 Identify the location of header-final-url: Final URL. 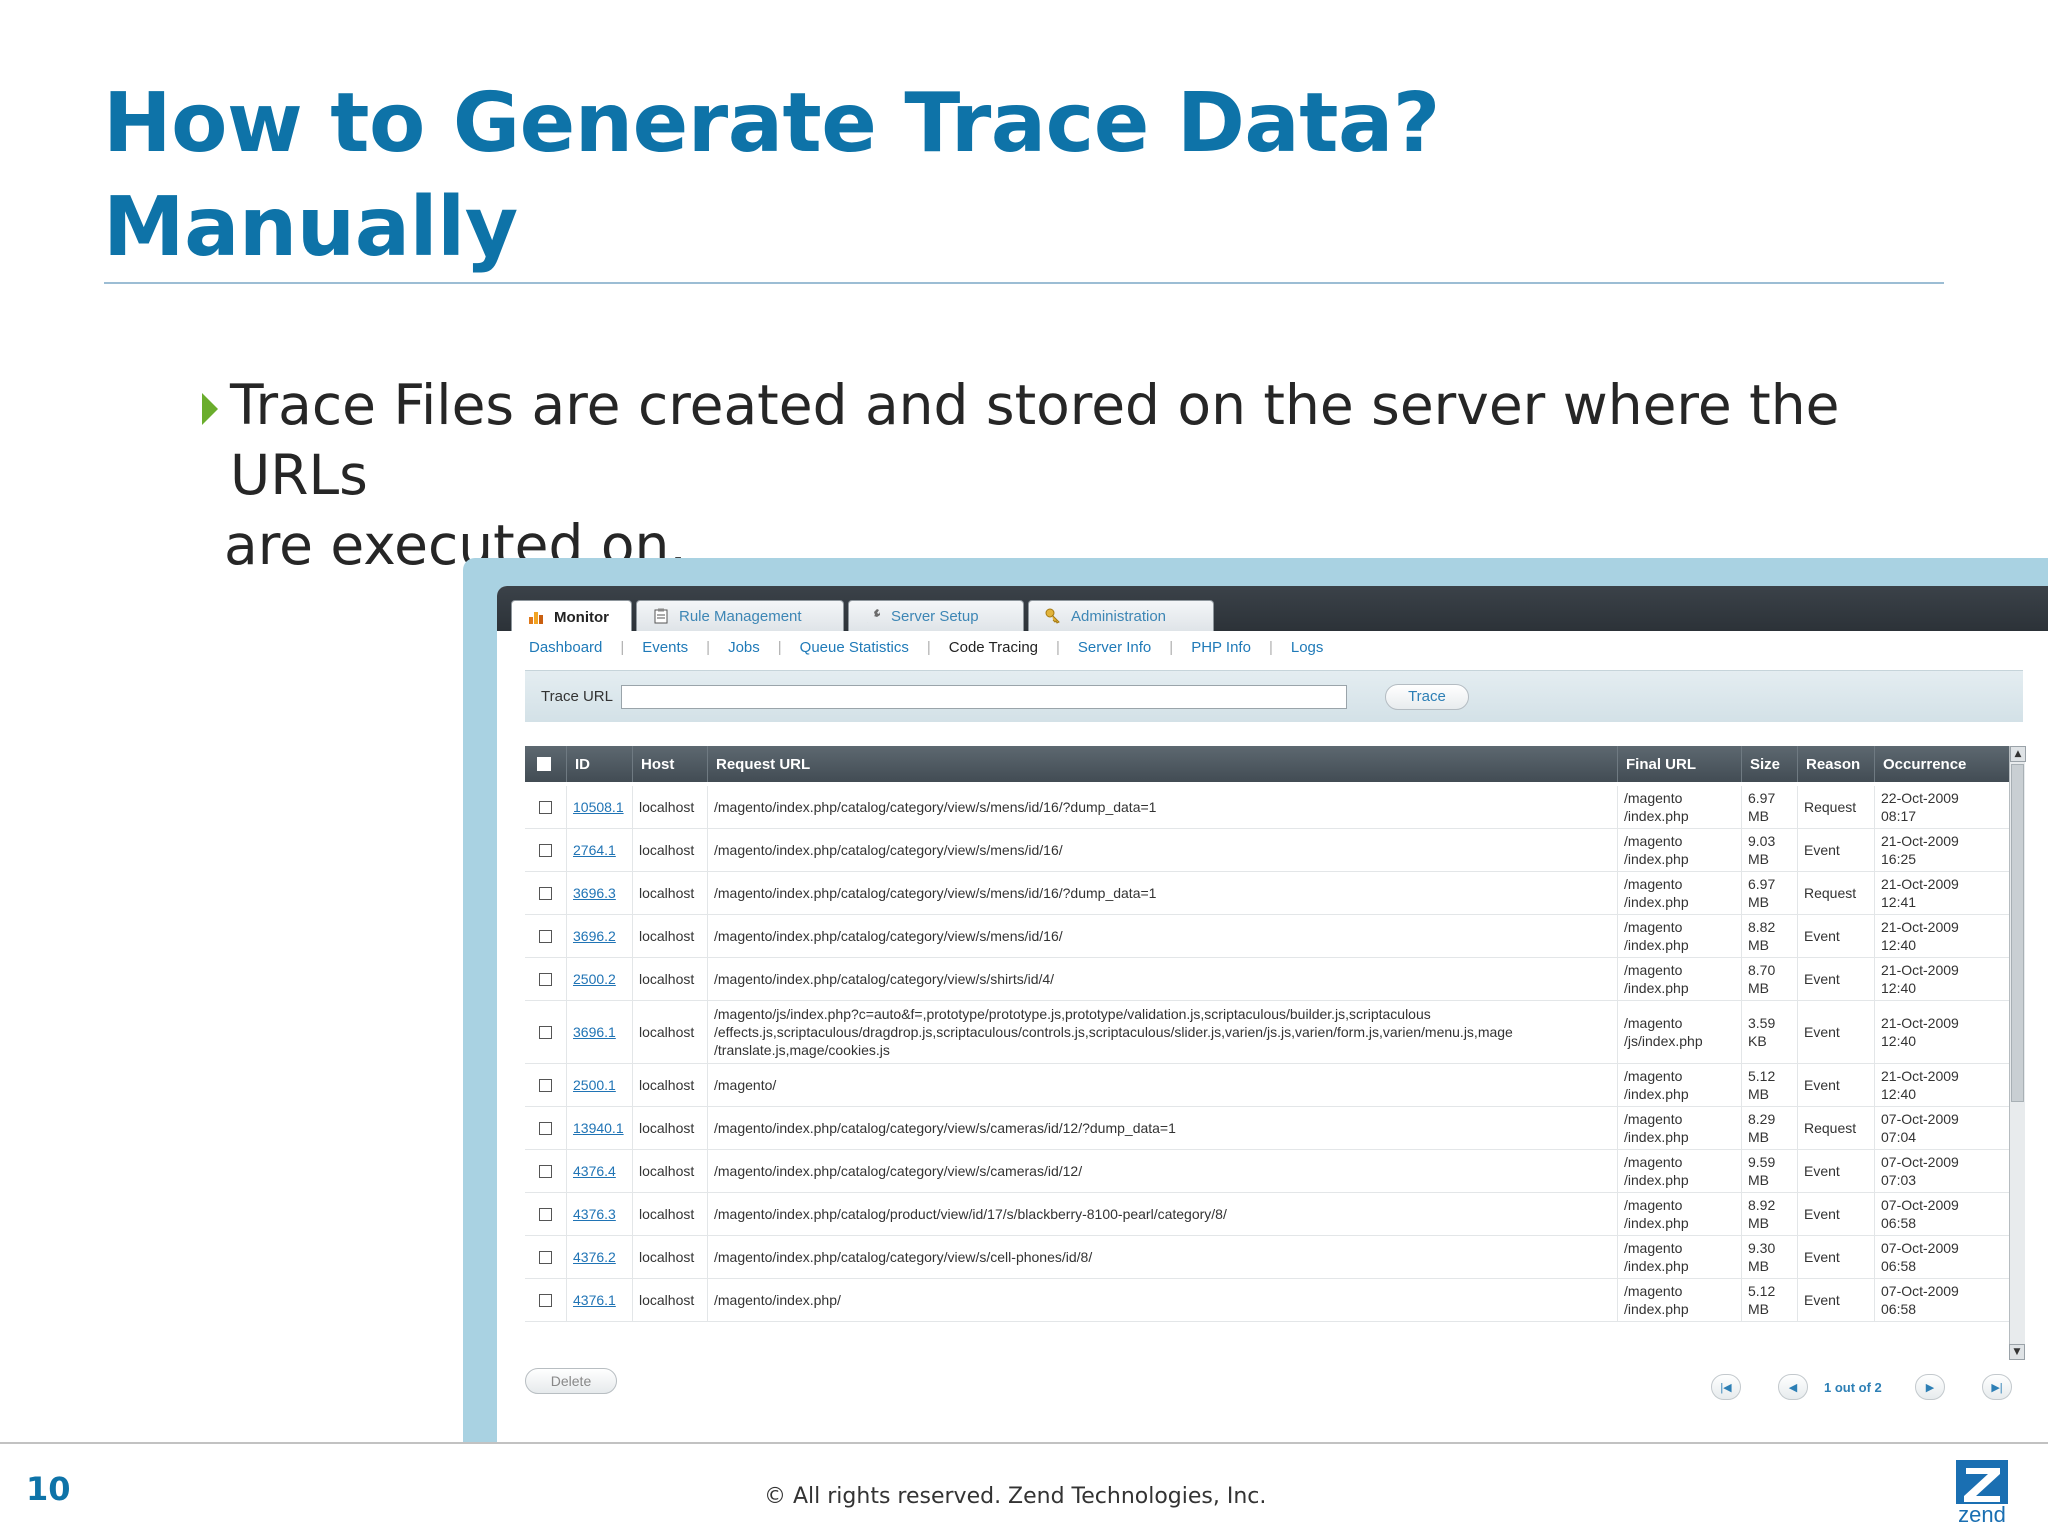
(1680, 764).